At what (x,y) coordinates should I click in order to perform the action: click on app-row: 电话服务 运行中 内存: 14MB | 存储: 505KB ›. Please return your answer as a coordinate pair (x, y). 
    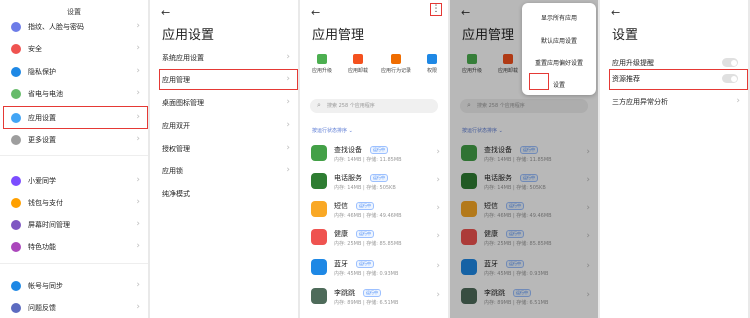
    Looking at the image, I should click on (374, 182).